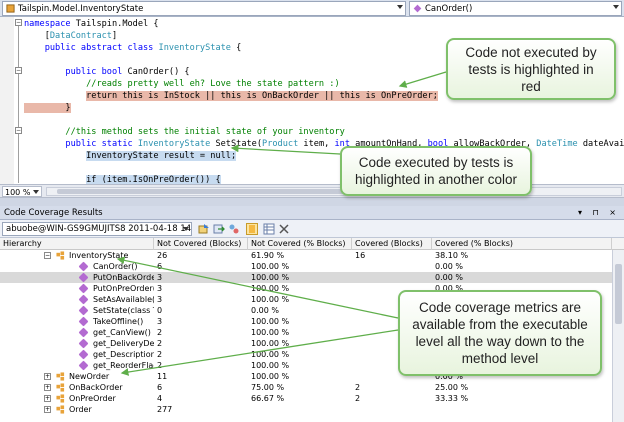  I want to click on covered-percent-cell, so click(522, 409).